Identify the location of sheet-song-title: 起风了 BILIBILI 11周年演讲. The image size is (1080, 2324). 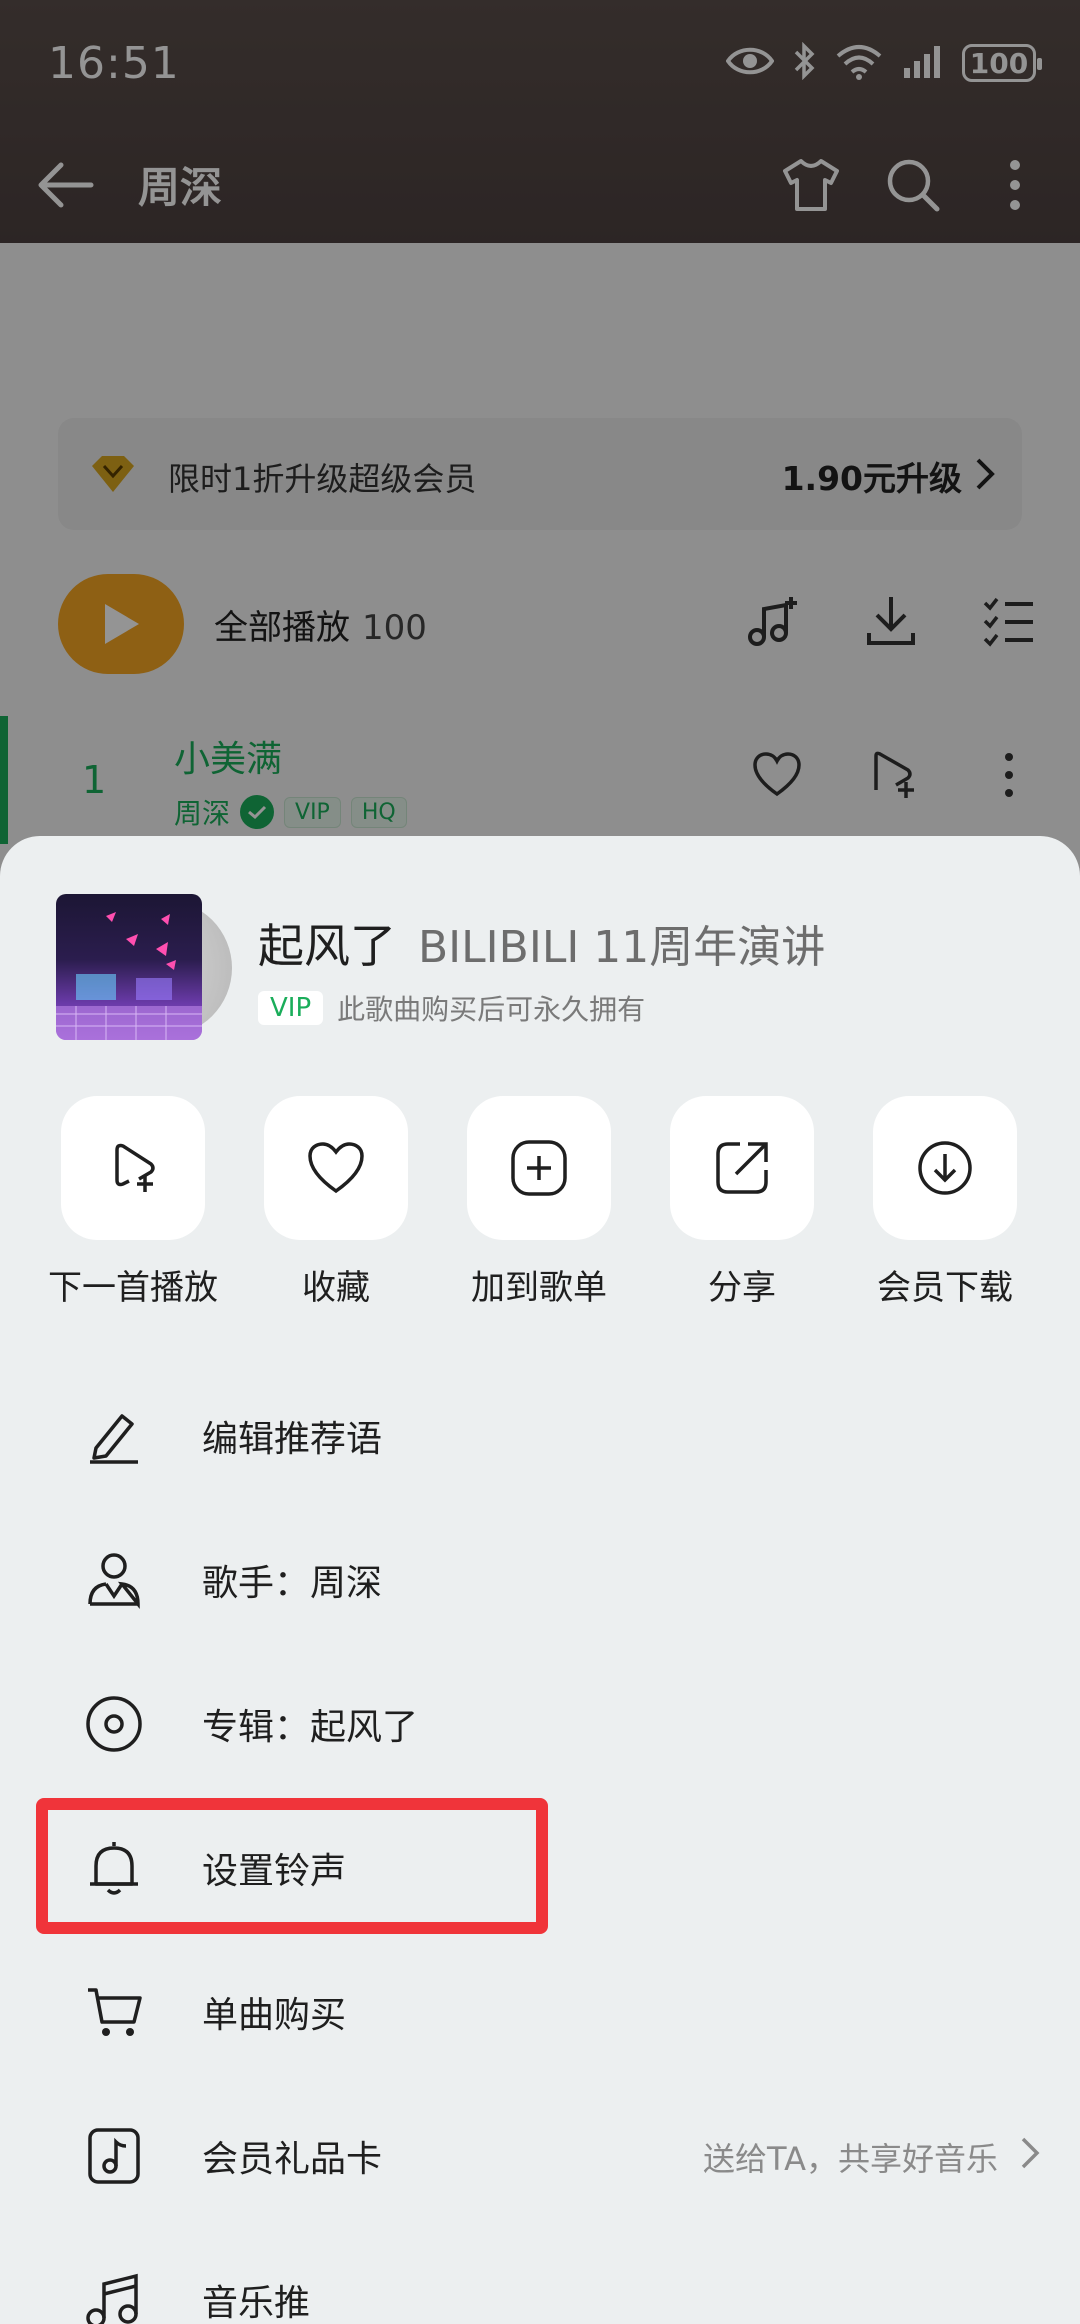
(541, 943).